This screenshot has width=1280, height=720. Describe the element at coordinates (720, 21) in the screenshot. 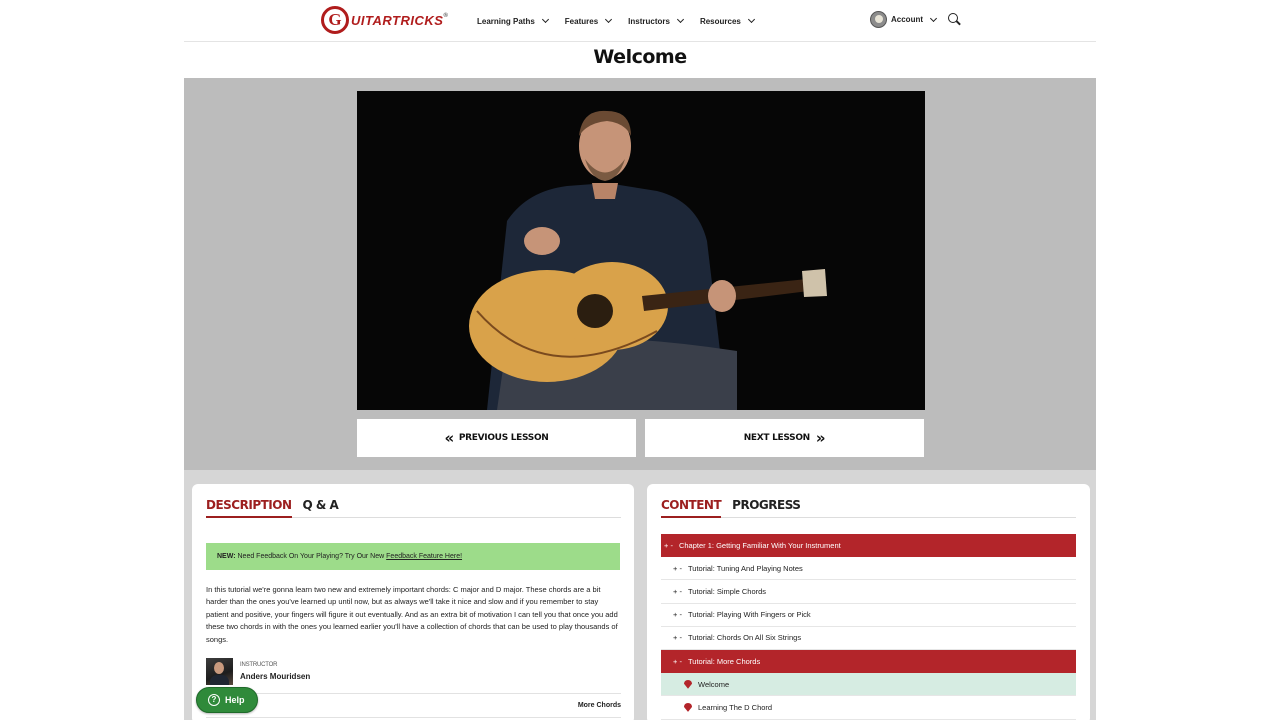

I see `nav-label: Resources` at that location.